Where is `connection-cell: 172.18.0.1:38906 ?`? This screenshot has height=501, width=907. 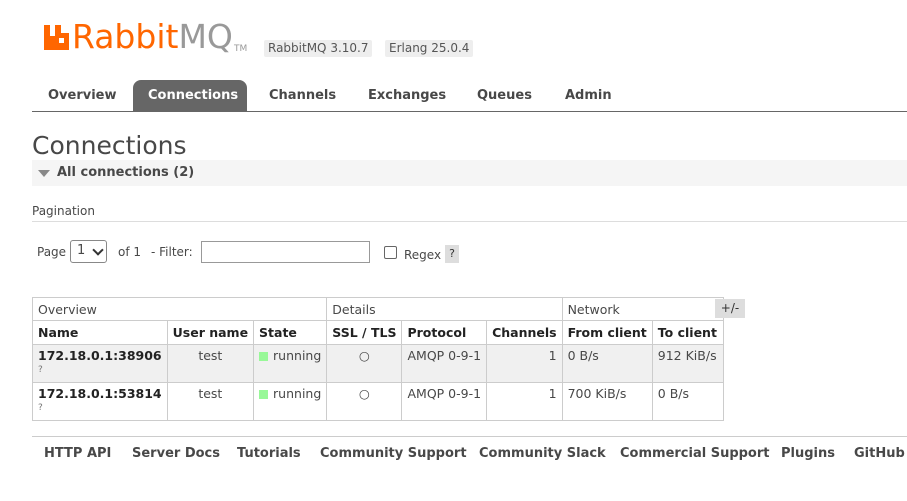
connection-cell: 172.18.0.1:38906 ? is located at coordinates (100, 363).